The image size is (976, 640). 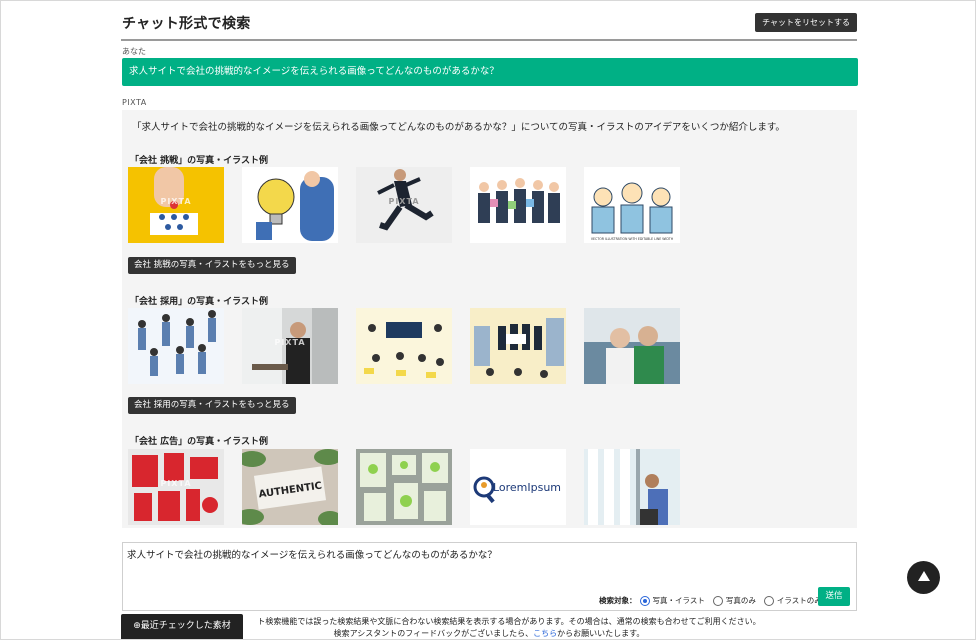 What do you see at coordinates (134, 102) in the screenshot?
I see `assistant-label: PIXTA` at bounding box center [134, 102].